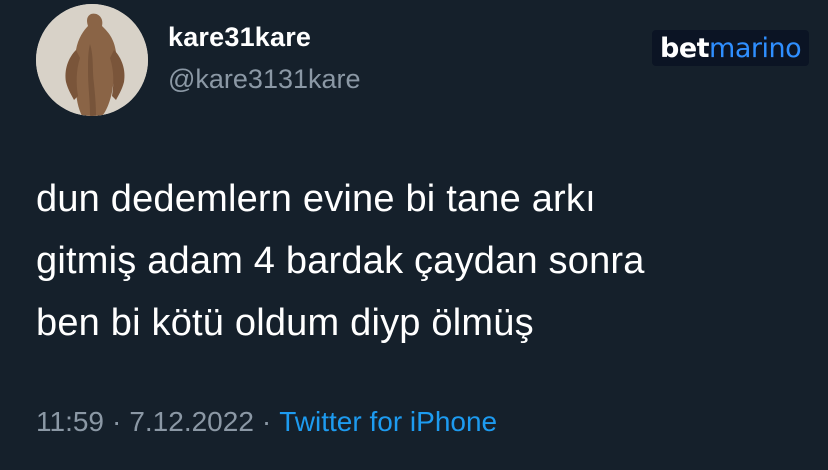 Image resolution: width=828 pixels, height=470 pixels. I want to click on brand-logo: bet marino, so click(731, 48).